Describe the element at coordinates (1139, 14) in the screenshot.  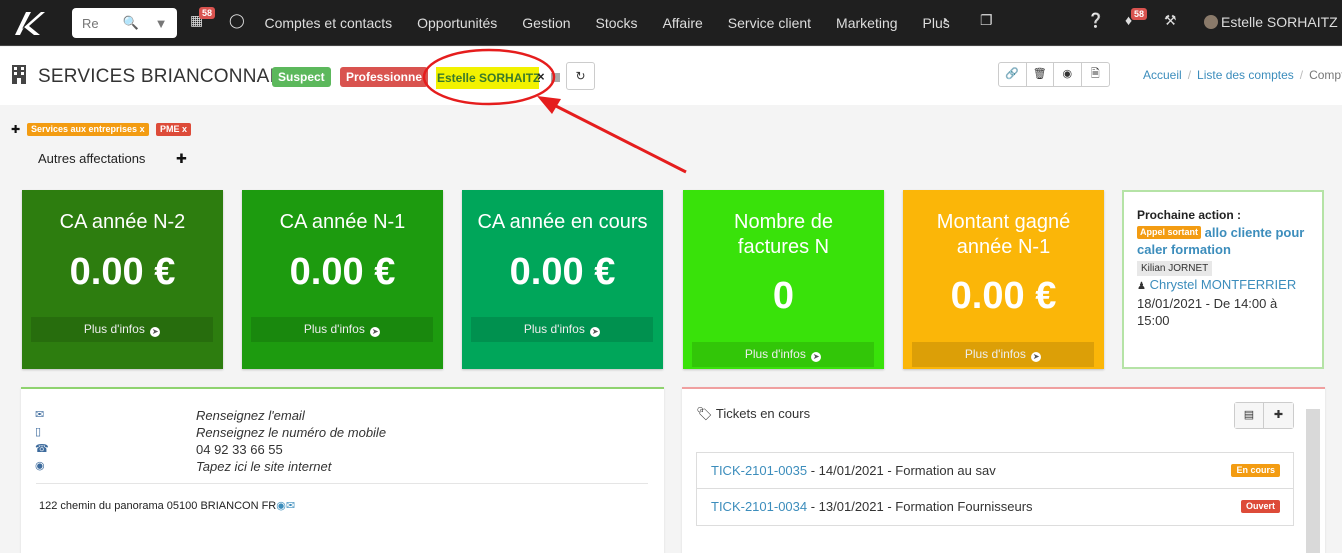
I see `notification-count-badge: 58` at that location.